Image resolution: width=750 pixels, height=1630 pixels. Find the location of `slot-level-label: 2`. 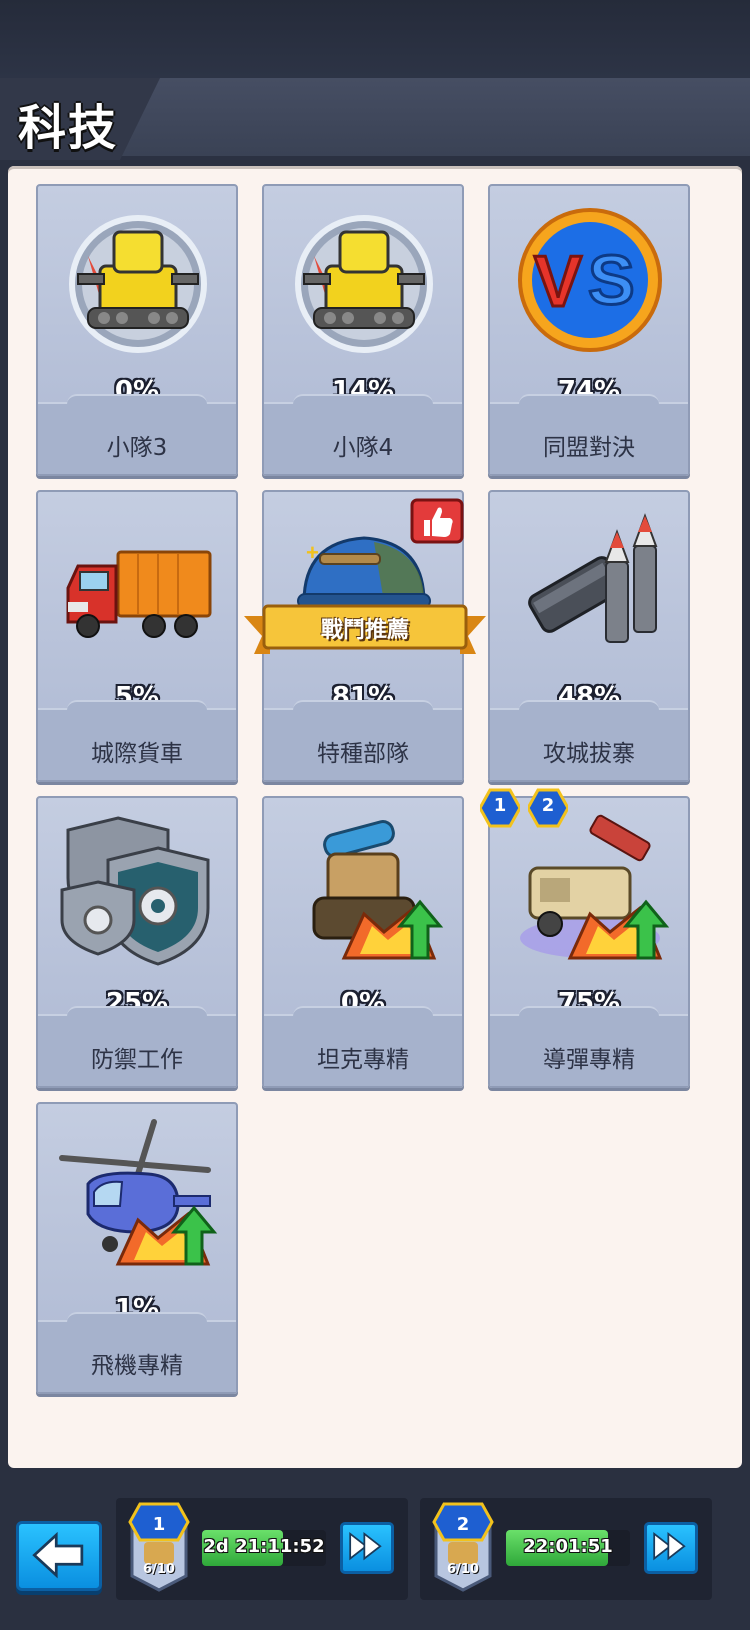

slot-level-label: 2 is located at coordinates (463, 1524).